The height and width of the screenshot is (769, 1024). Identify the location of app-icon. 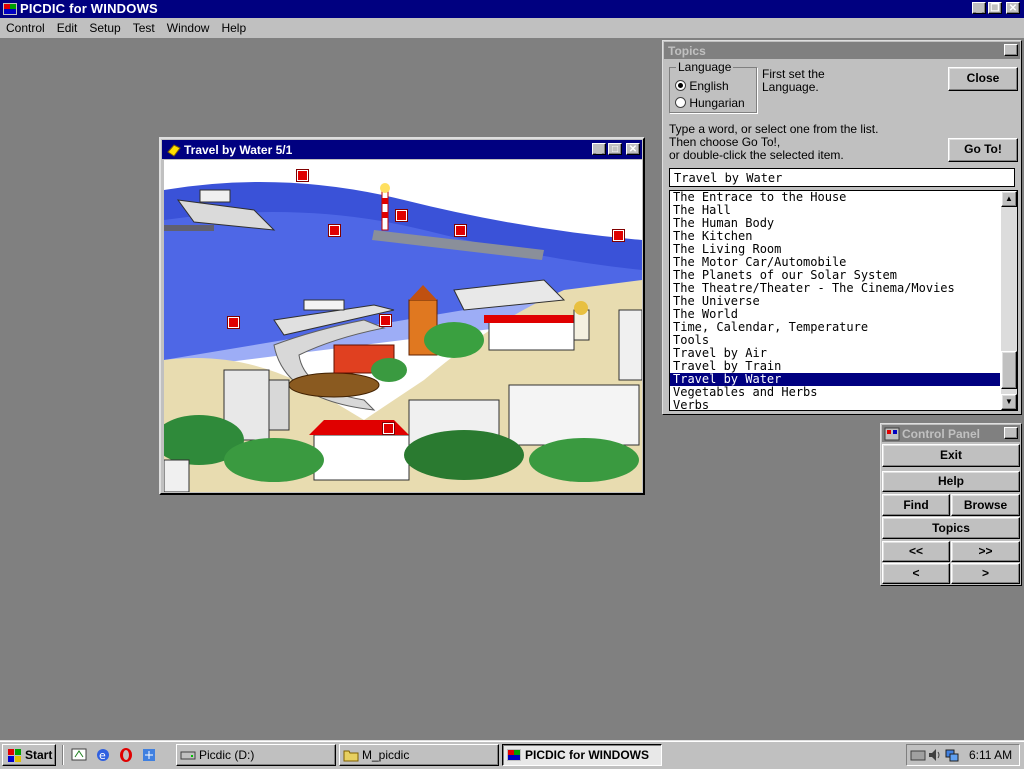
(10, 9).